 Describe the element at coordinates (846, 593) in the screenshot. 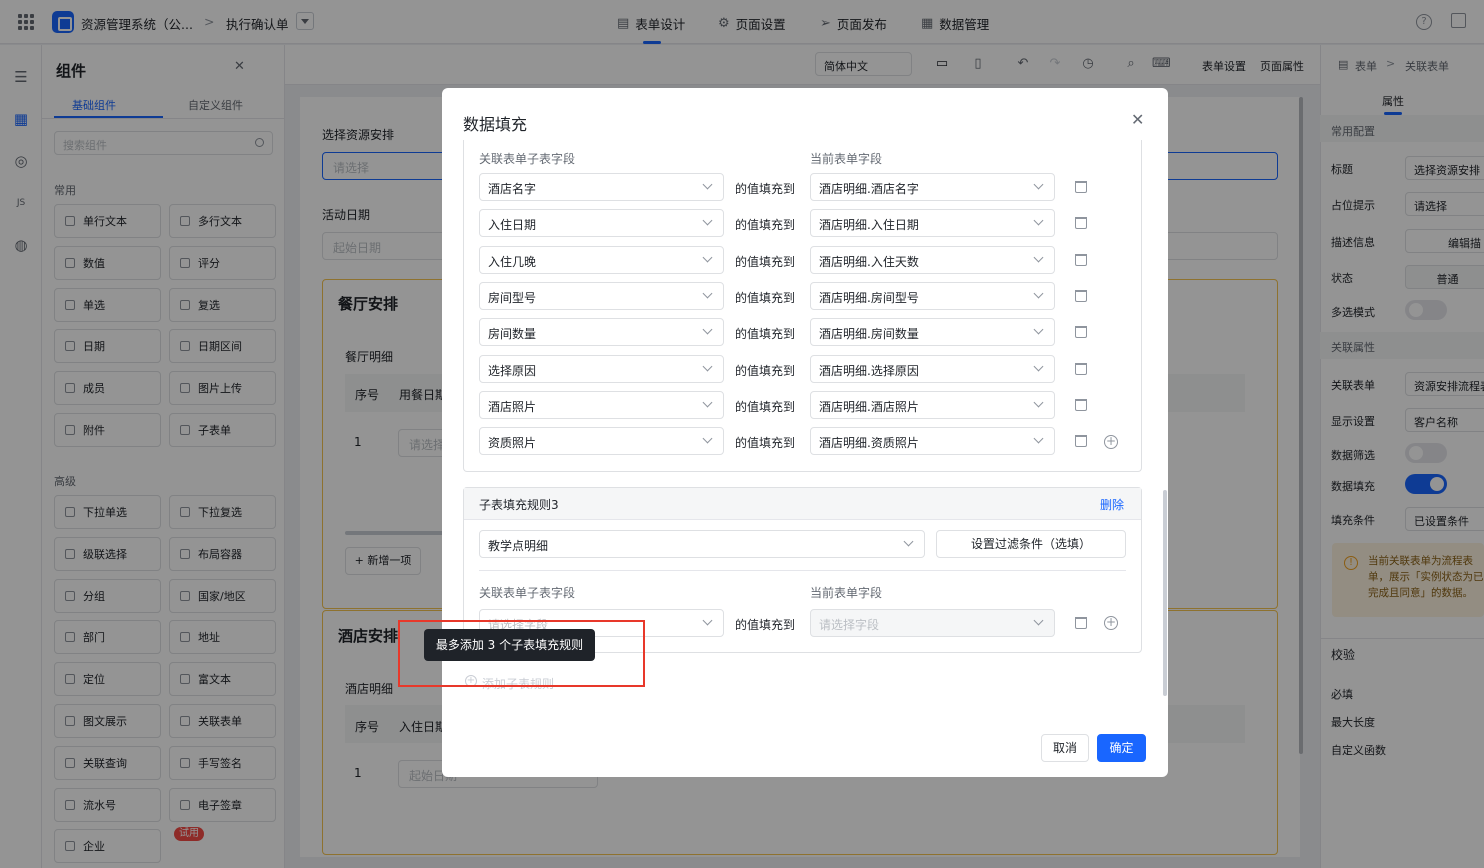

I see `rule3-col-header-target: 当前表单字段` at that location.